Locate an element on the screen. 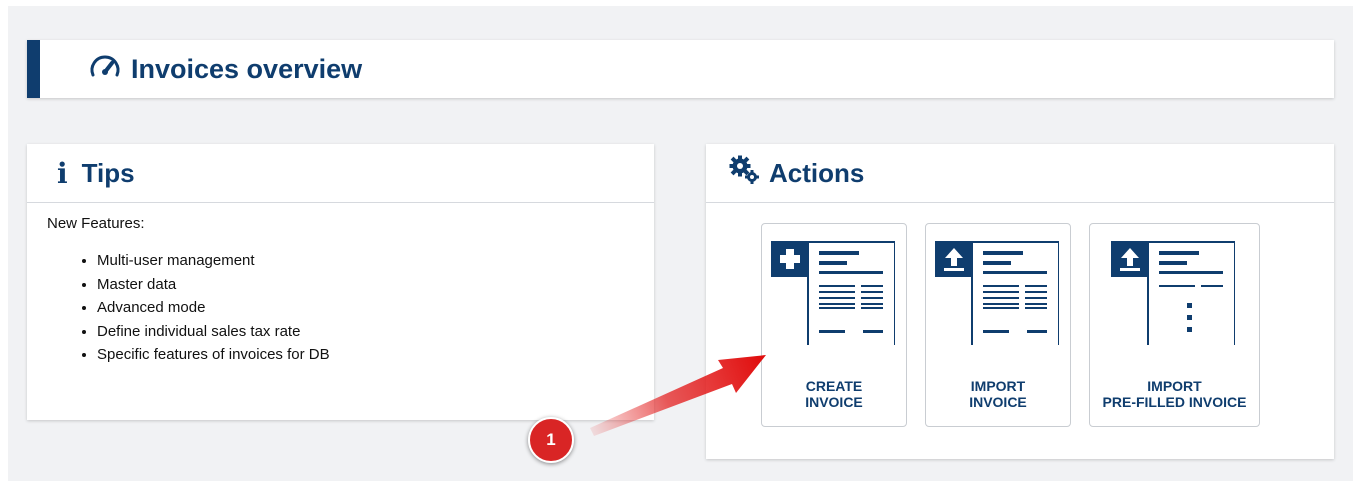 The width and height of the screenshot is (1357, 481). import-prefilled-invoice-button: IMPORT PRE-FILLED INVOICE is located at coordinates (1174, 325).